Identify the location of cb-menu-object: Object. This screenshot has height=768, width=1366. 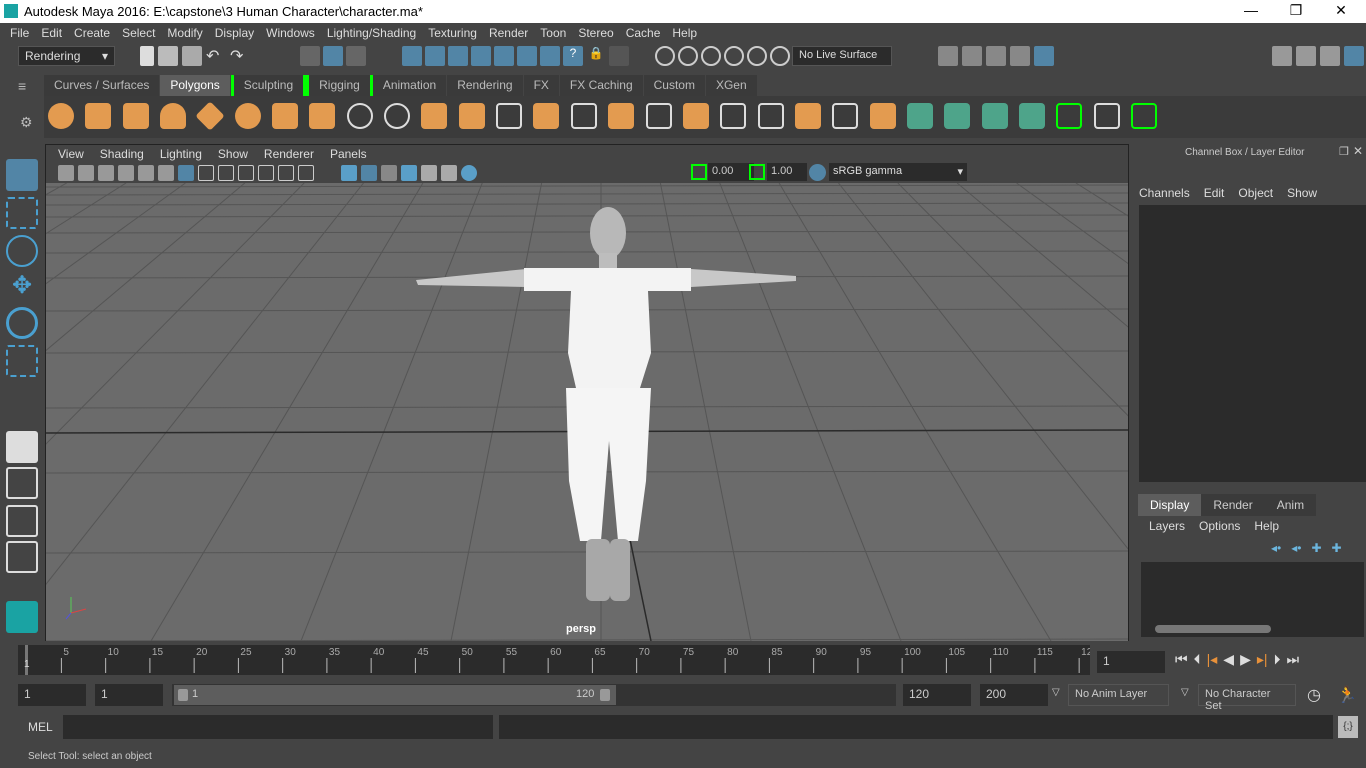
(1255, 193).